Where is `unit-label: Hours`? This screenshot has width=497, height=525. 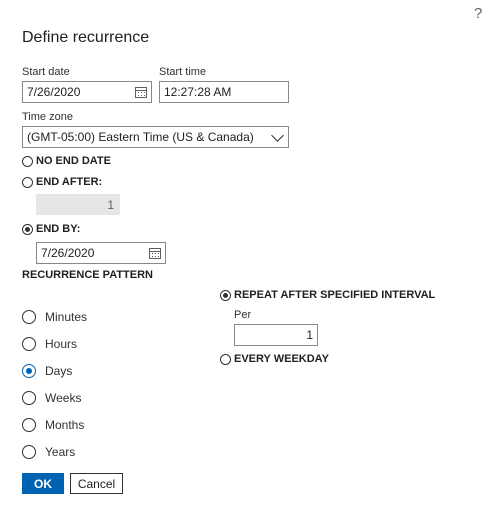 unit-label: Hours is located at coordinates (61, 344).